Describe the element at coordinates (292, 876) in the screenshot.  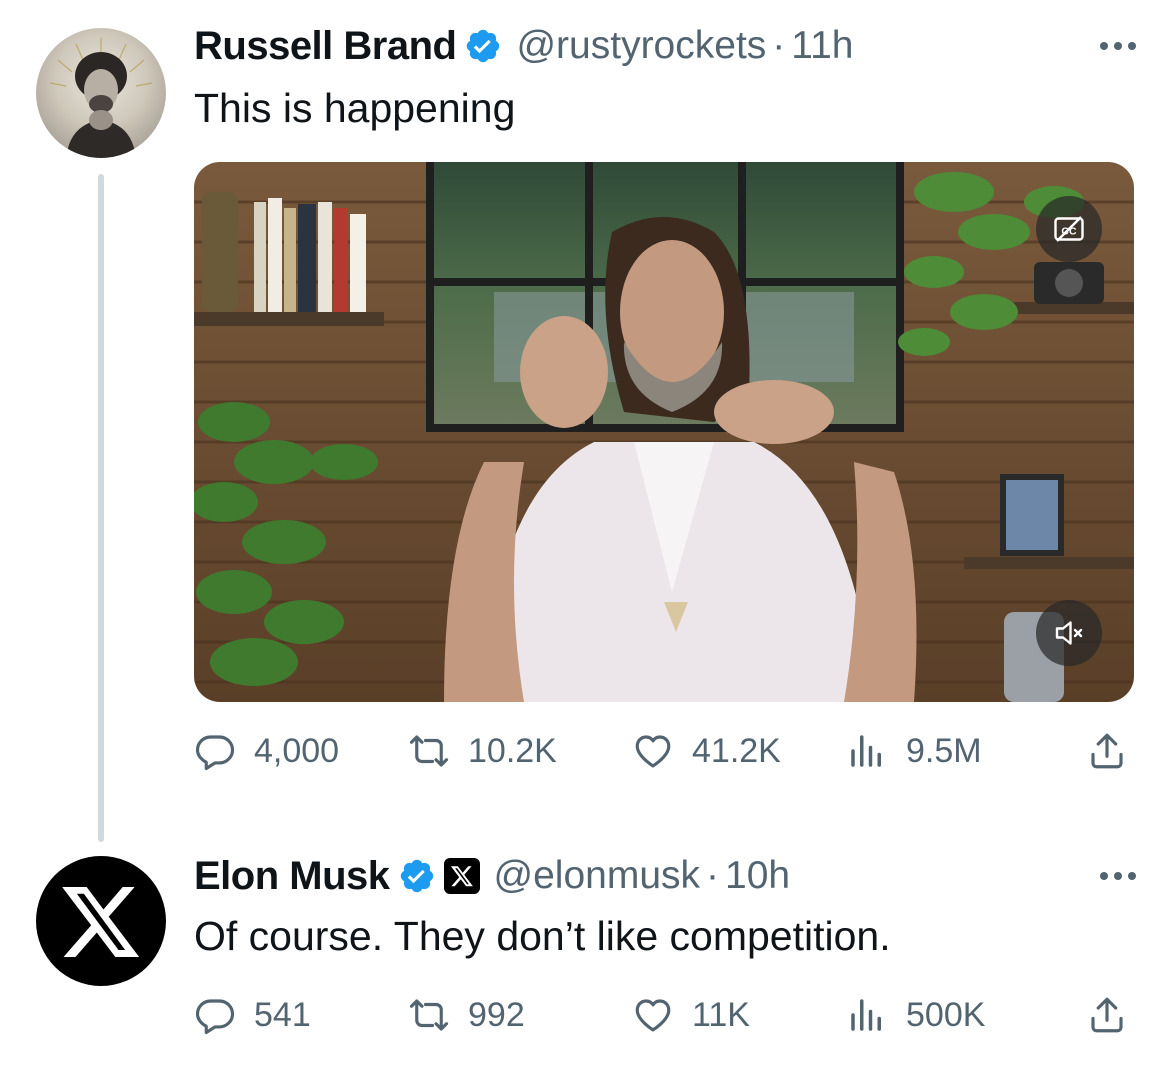
I see `author-name: Elon Musk` at that location.